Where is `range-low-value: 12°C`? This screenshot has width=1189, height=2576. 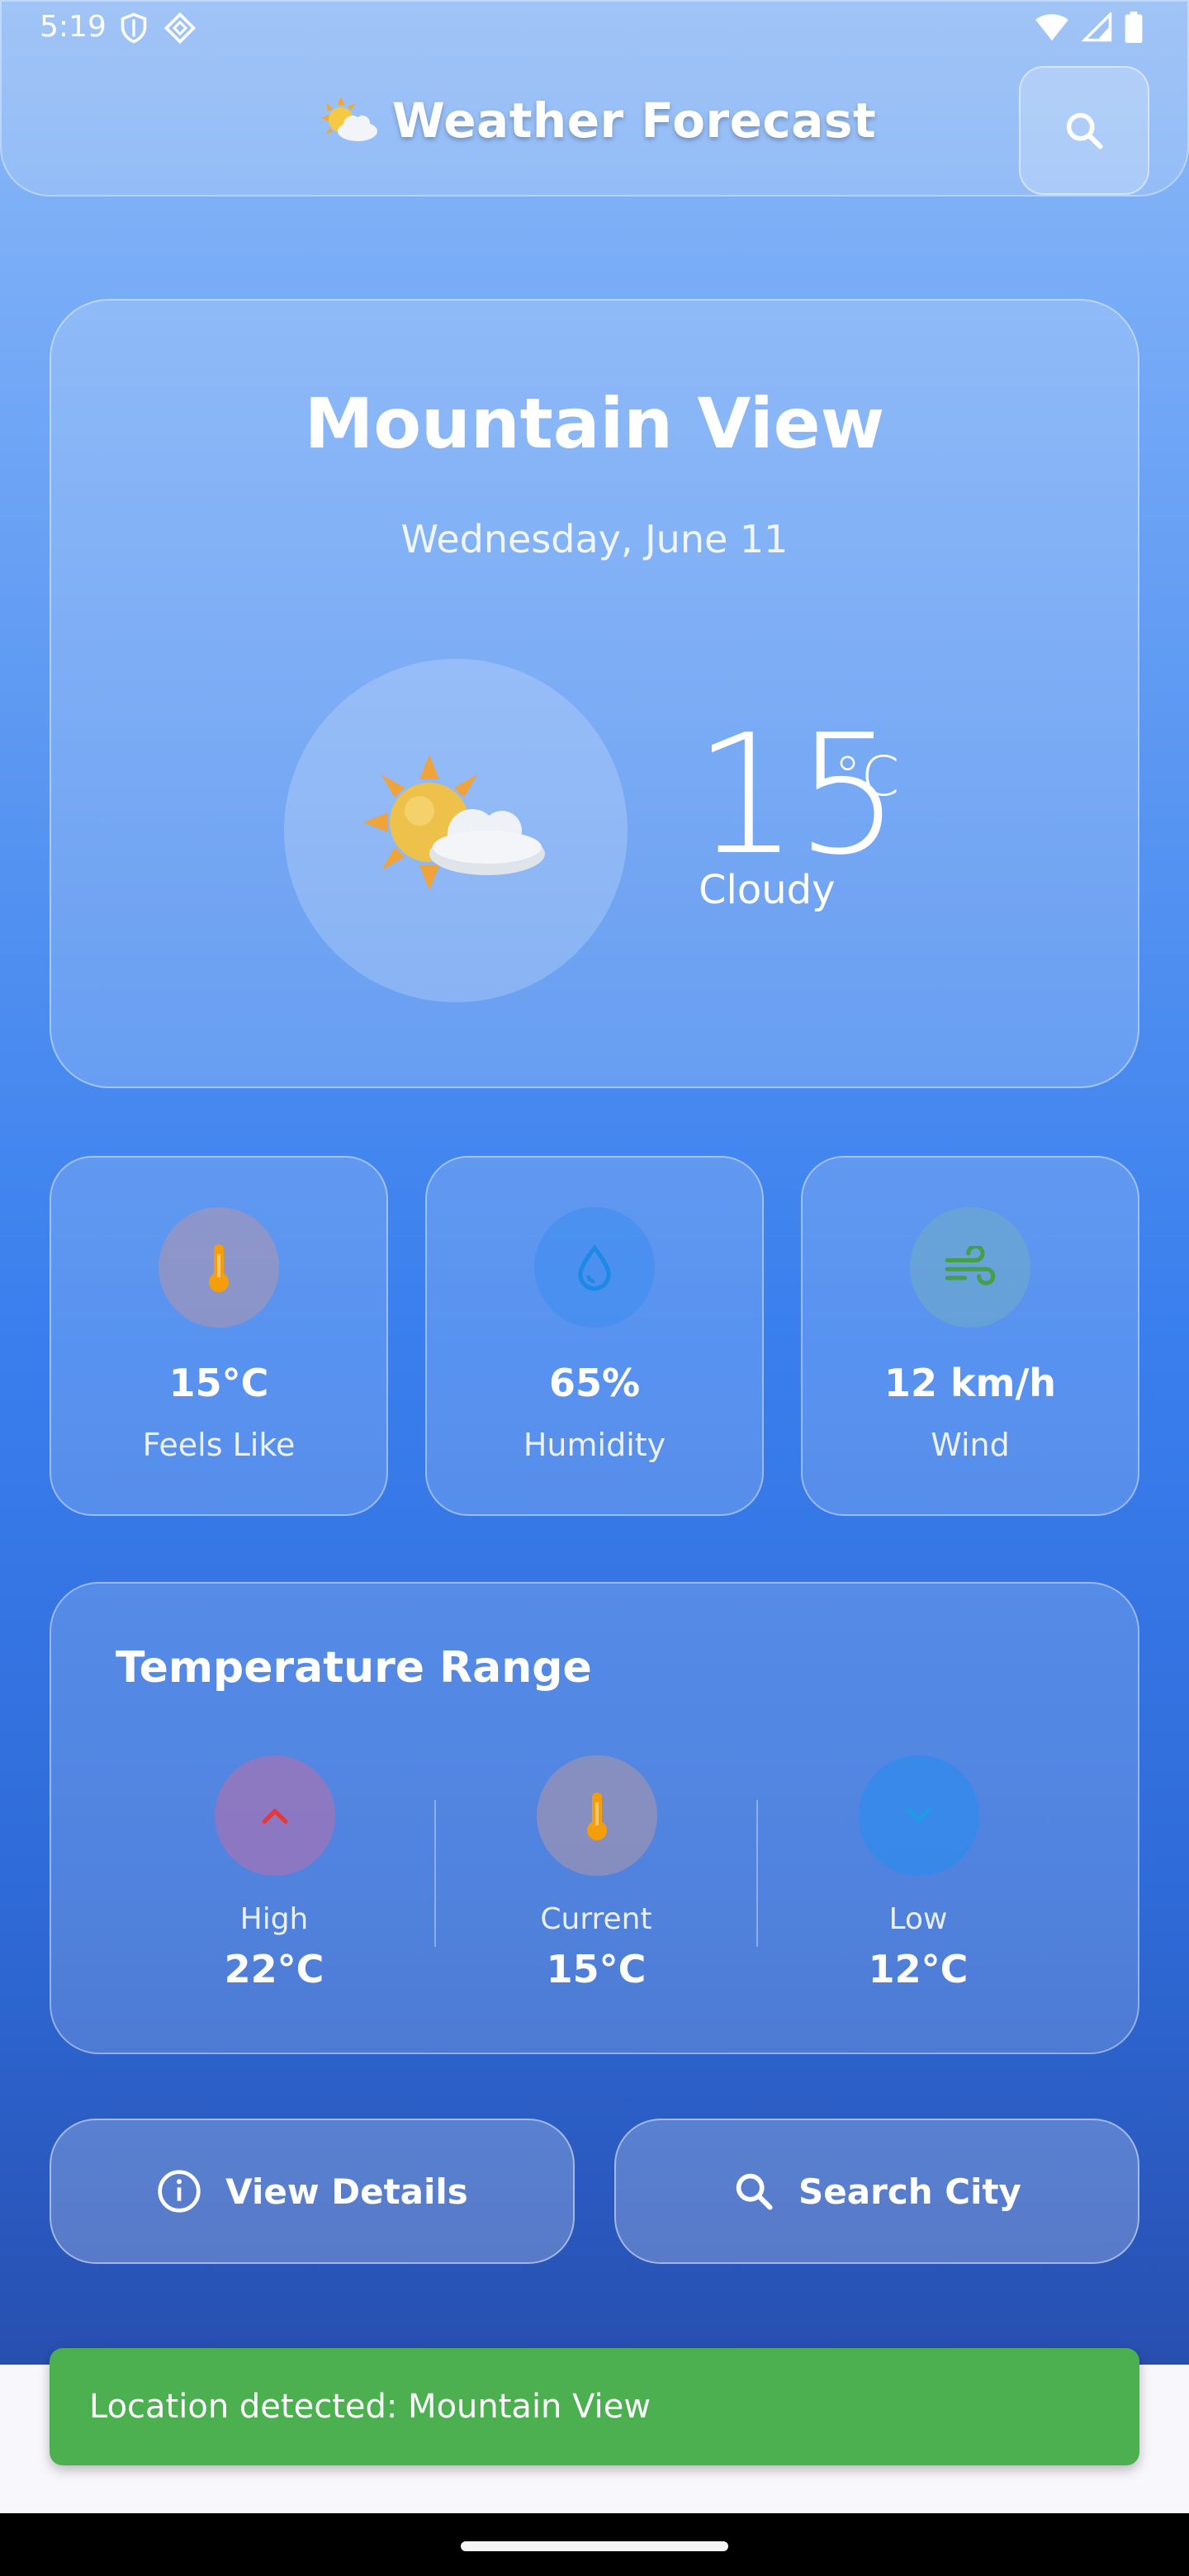
range-low-value: 12°C is located at coordinates (918, 1969).